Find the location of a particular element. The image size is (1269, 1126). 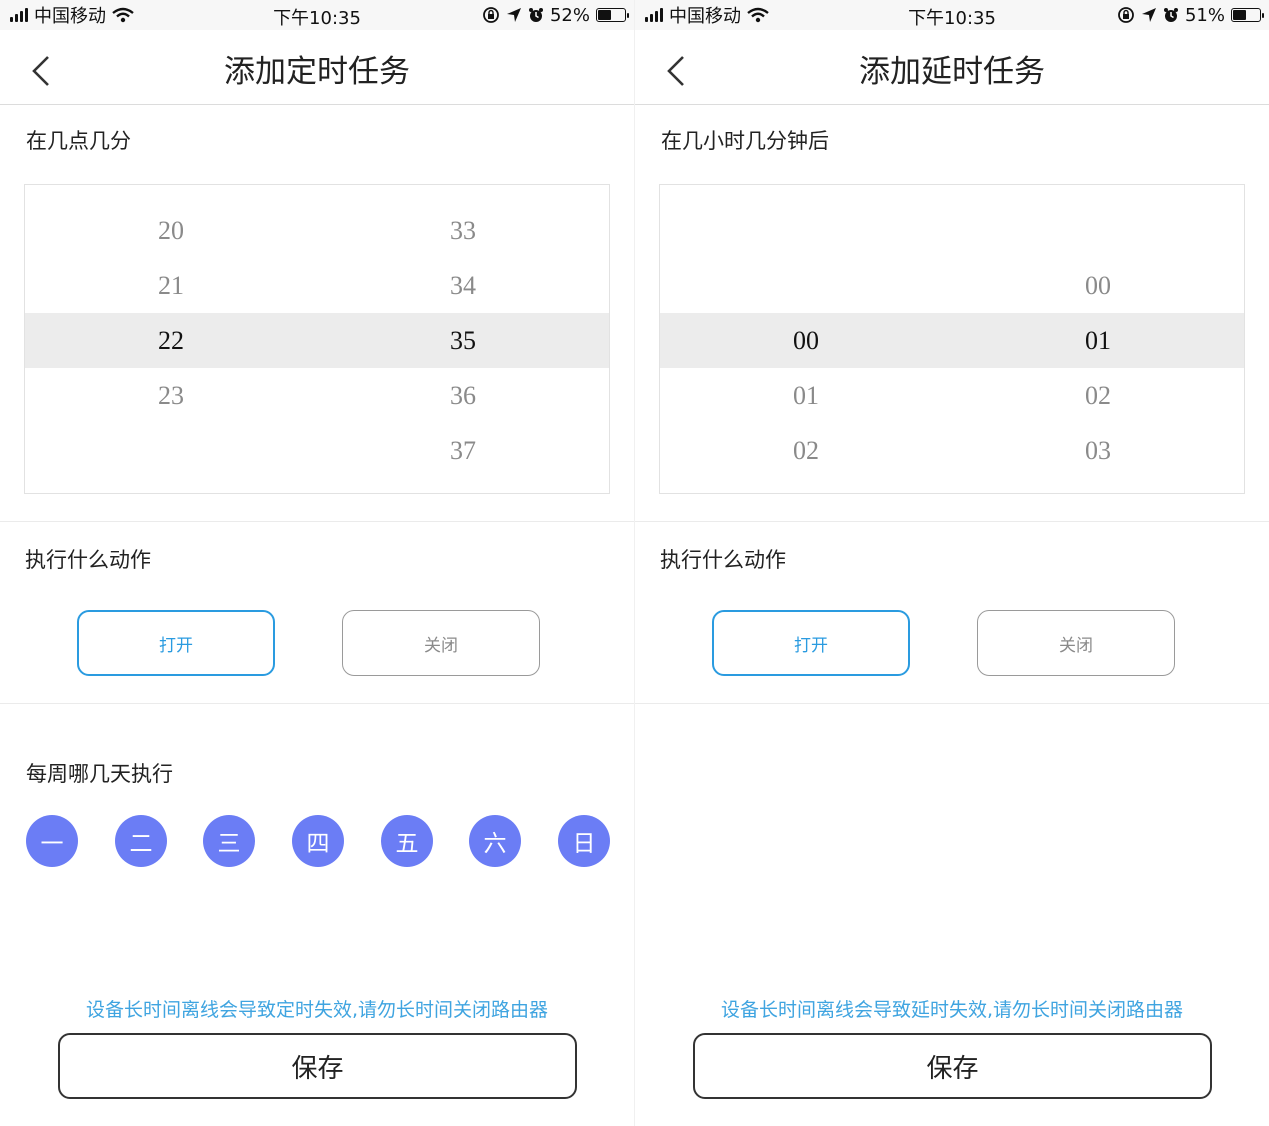

hour-column: 20 21 22 23 is located at coordinates (171, 339).